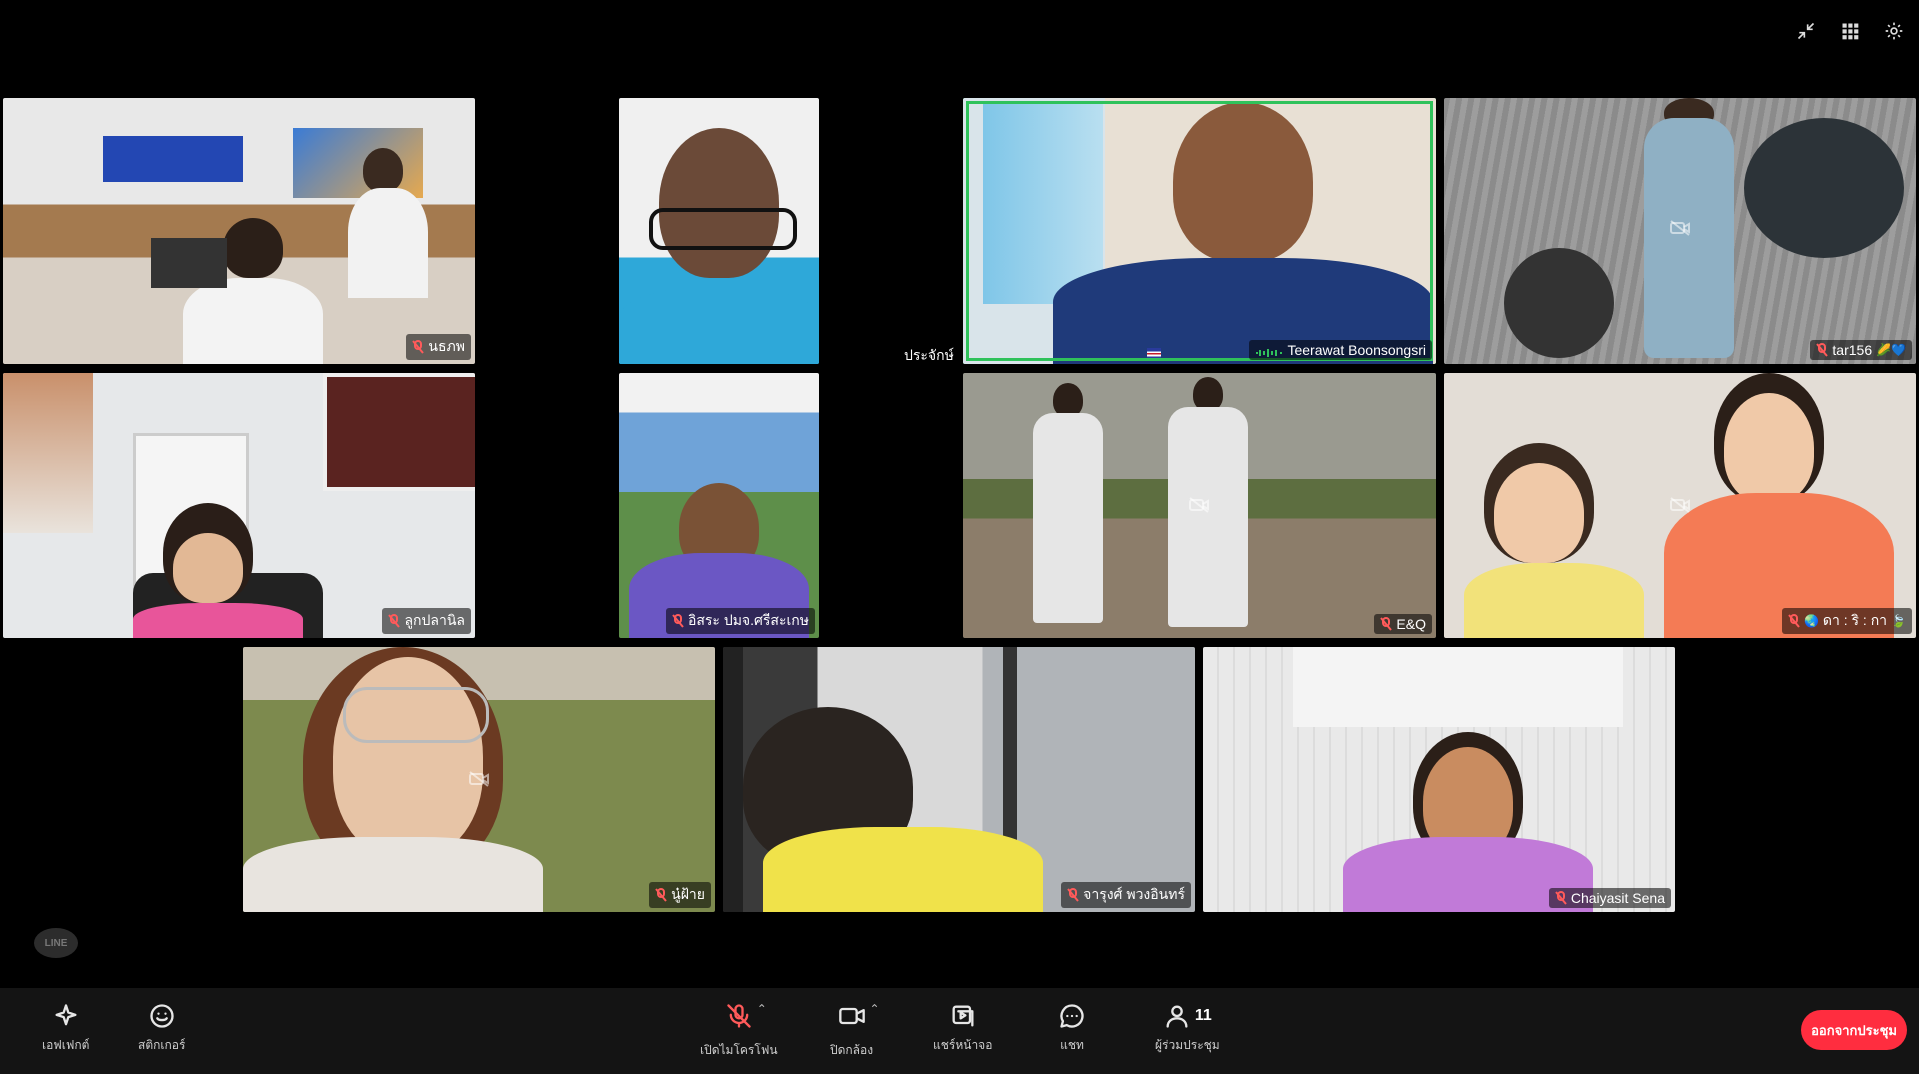 Image resolution: width=1919 pixels, height=1074 pixels. Describe the element at coordinates (239, 505) in the screenshot. I see `video-tile-5: ลูกปลานิล` at that location.